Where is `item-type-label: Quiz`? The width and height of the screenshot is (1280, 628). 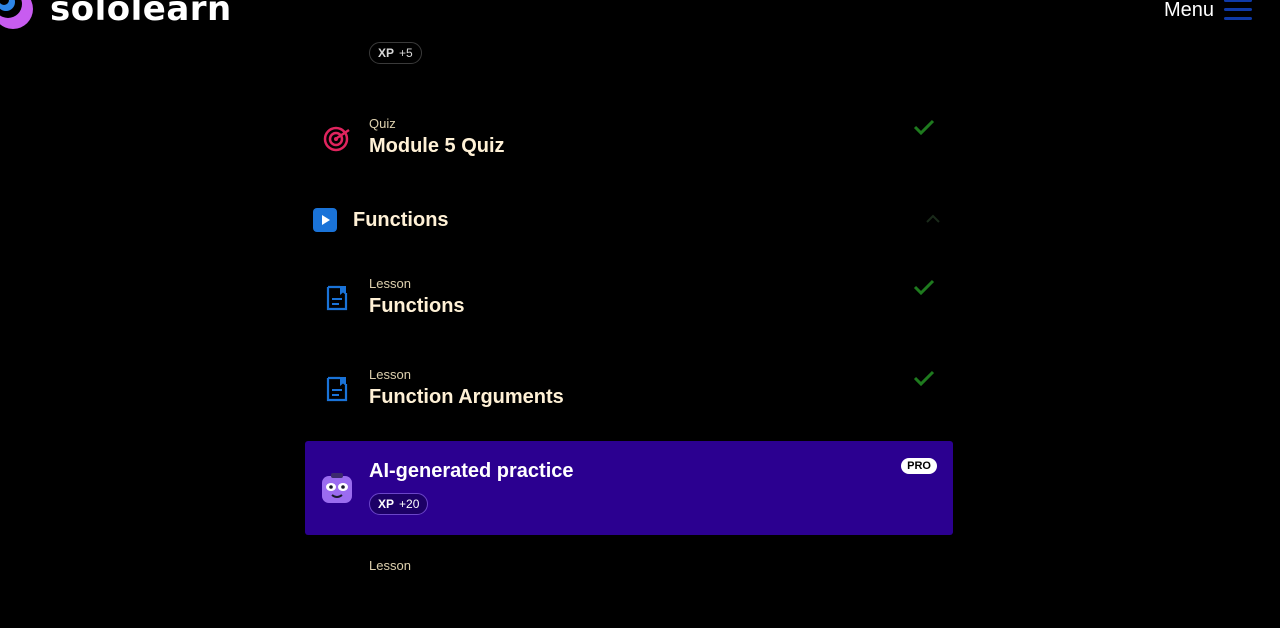
item-type-label: Quiz is located at coordinates (382, 123).